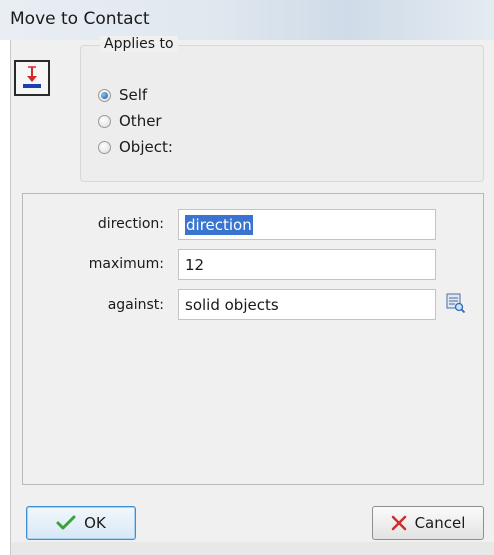 The width and height of the screenshot is (494, 555). I want to click on ok-button-label: OK, so click(95, 523).